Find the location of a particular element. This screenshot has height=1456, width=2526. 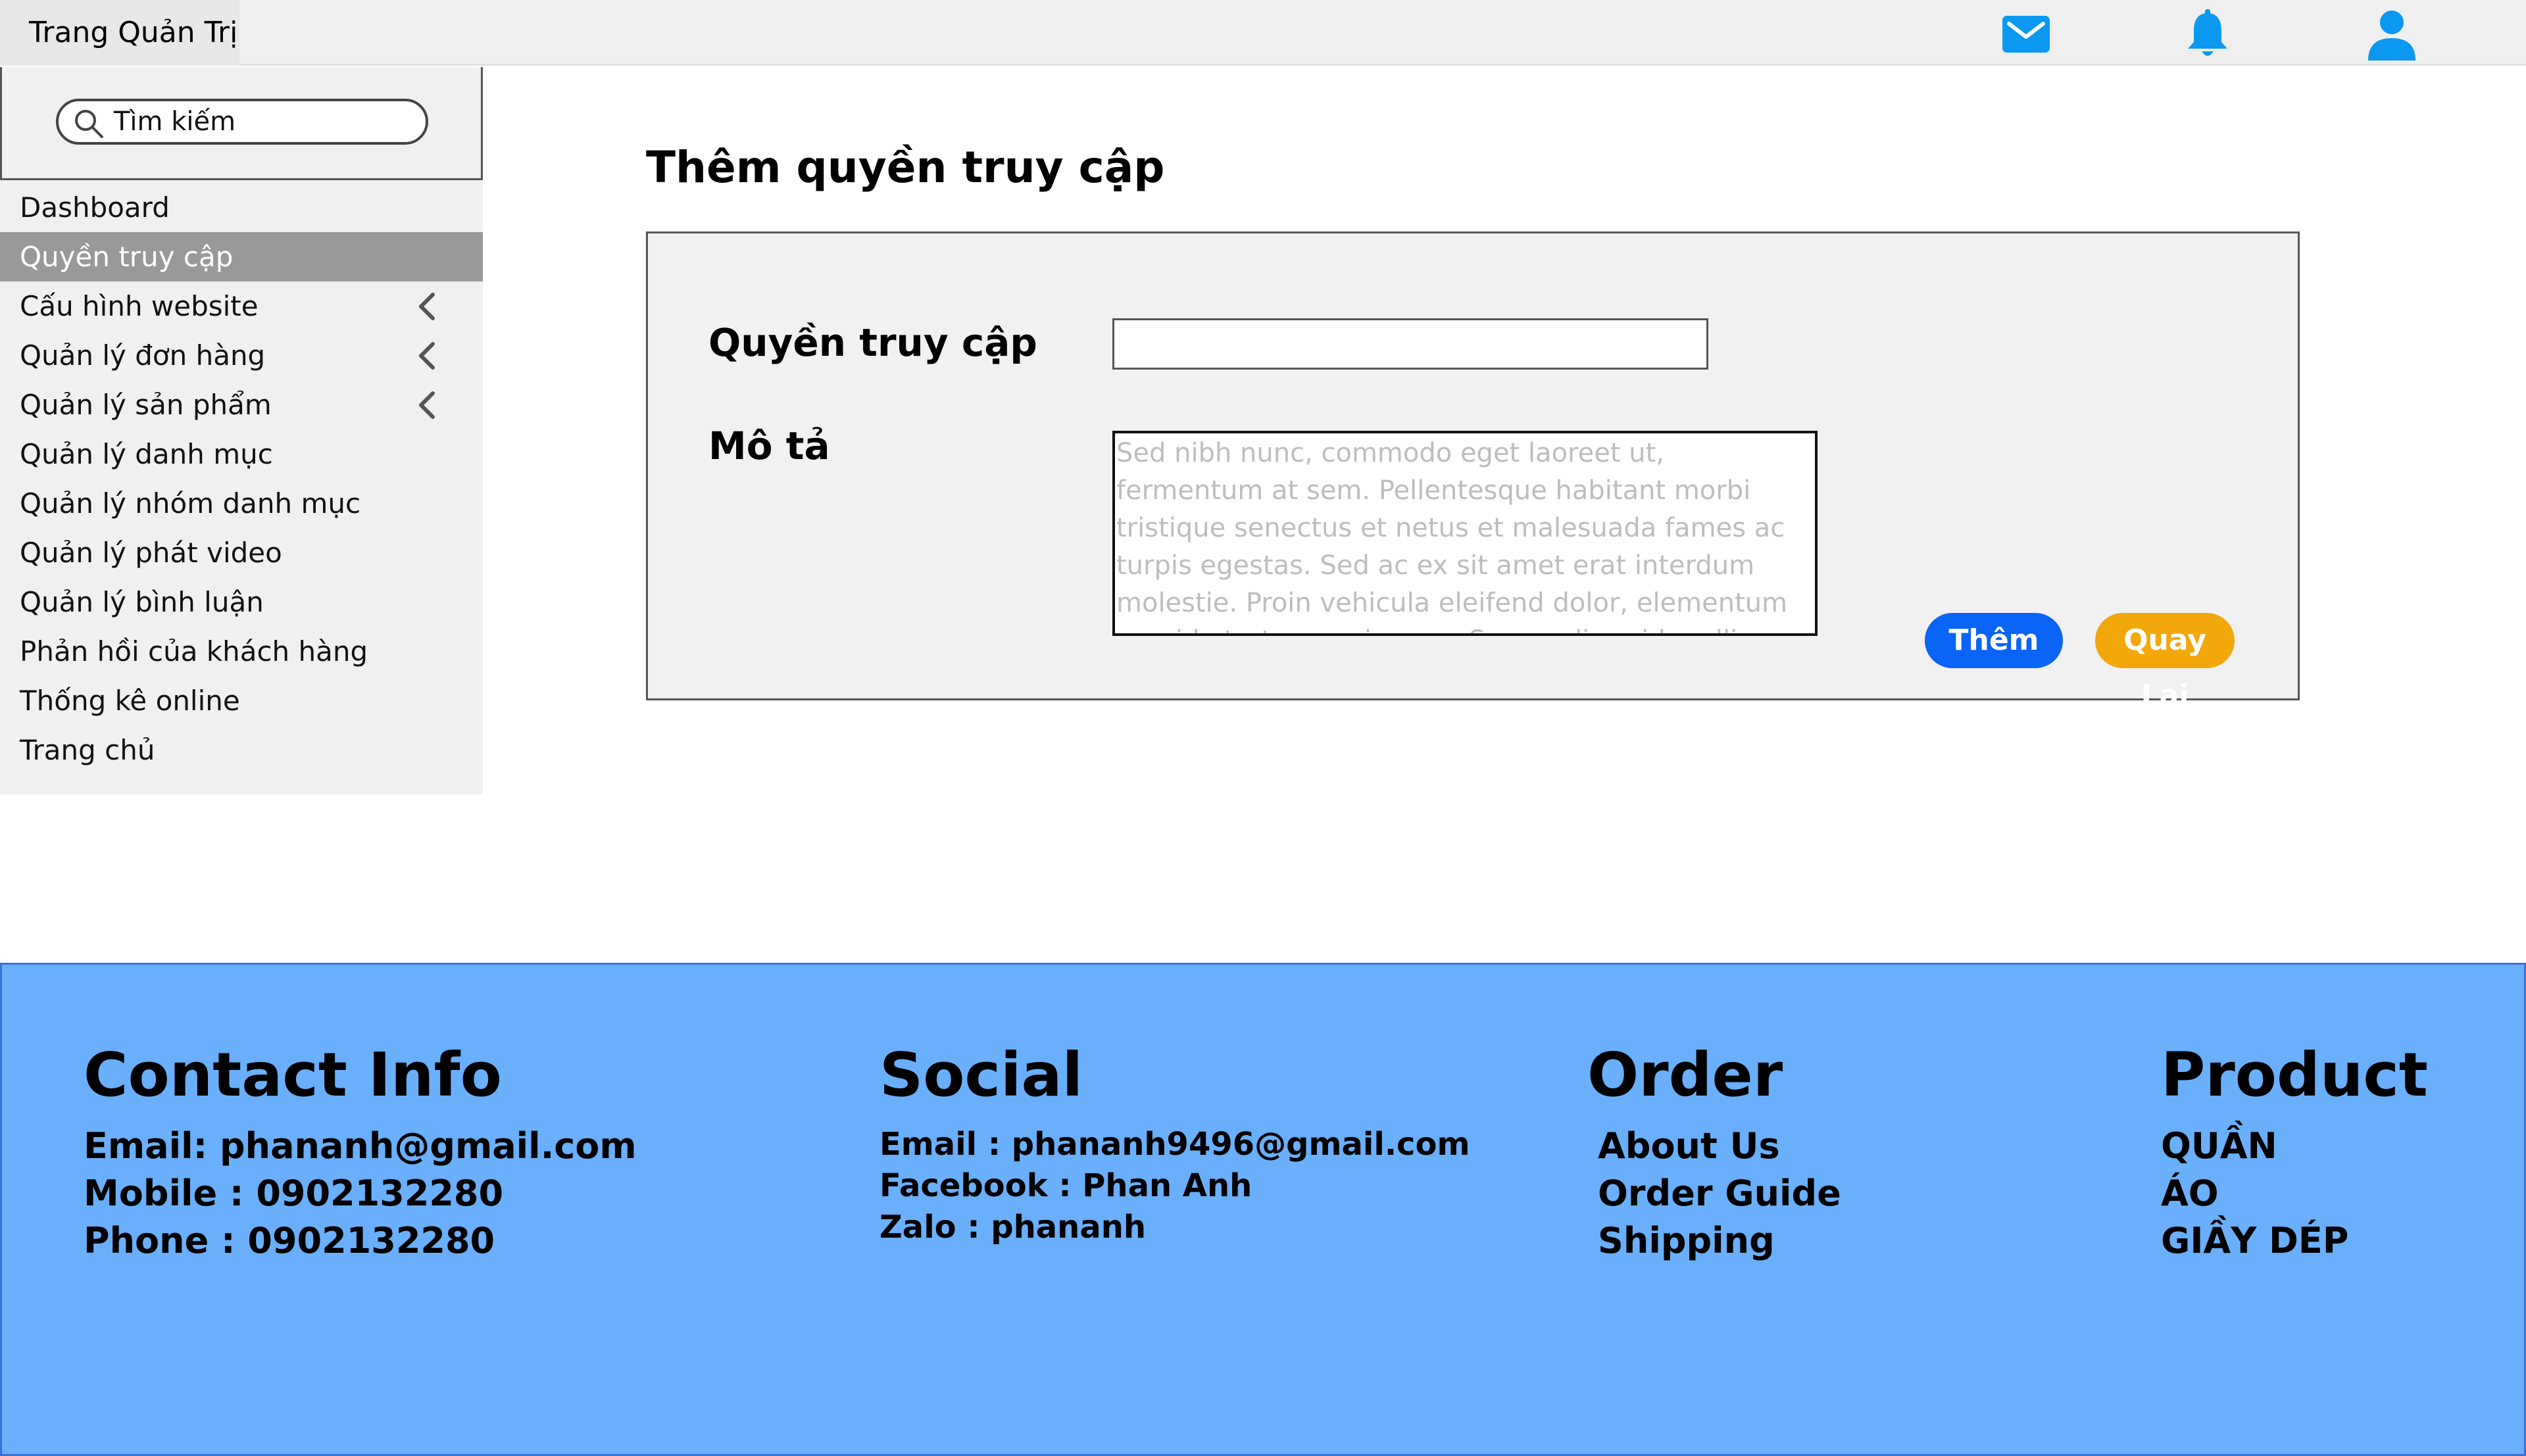

sidebar-item: Trang chủ is located at coordinates (242, 750).